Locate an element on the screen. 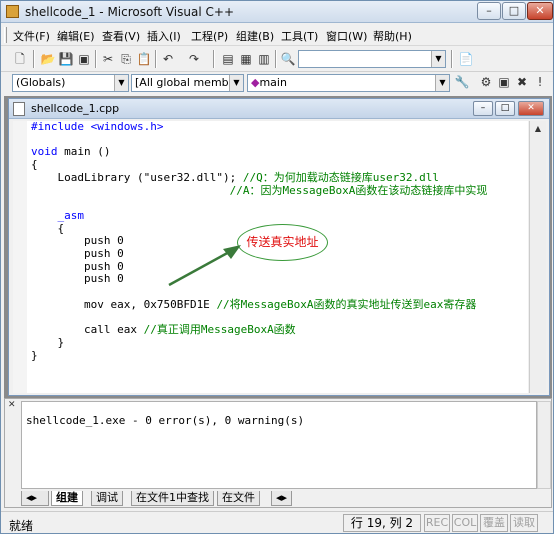 The width and height of the screenshot is (554, 534). status-message: 就绪 is located at coordinates (21, 526).